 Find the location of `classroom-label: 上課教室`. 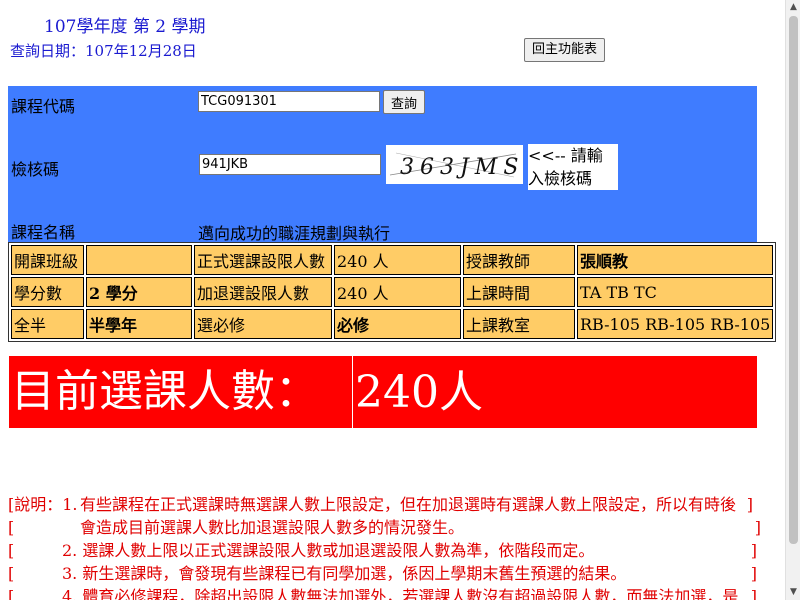

classroom-label: 上課教室 is located at coordinates (519, 324).